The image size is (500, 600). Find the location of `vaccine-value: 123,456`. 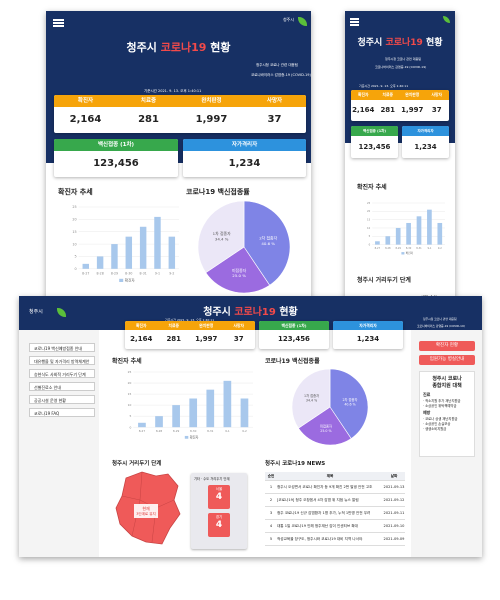

vaccine-value: 123,456 is located at coordinates (116, 163).